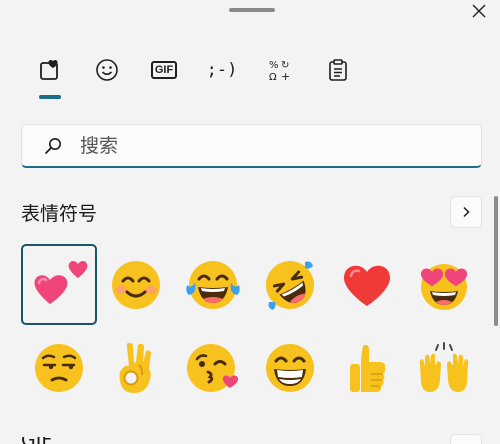  I want to click on emoji-thumbs-up, so click(367, 367).